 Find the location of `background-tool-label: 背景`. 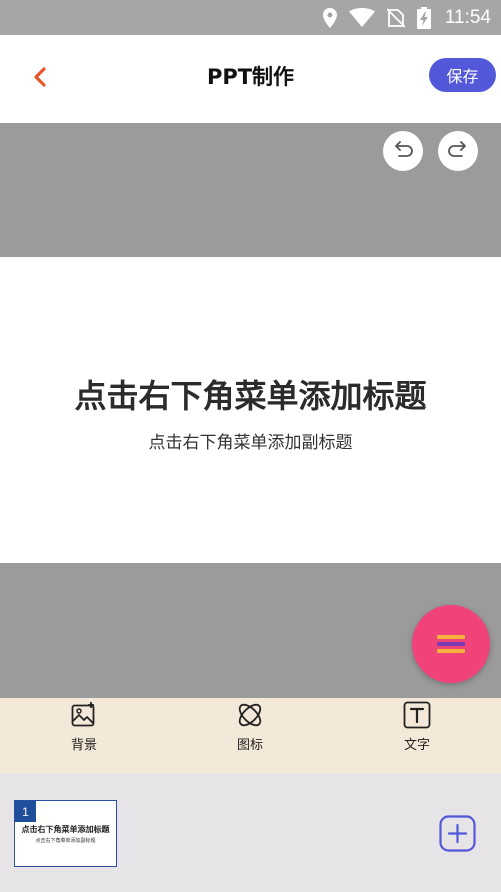

background-tool-label: 背景 is located at coordinates (83, 745).